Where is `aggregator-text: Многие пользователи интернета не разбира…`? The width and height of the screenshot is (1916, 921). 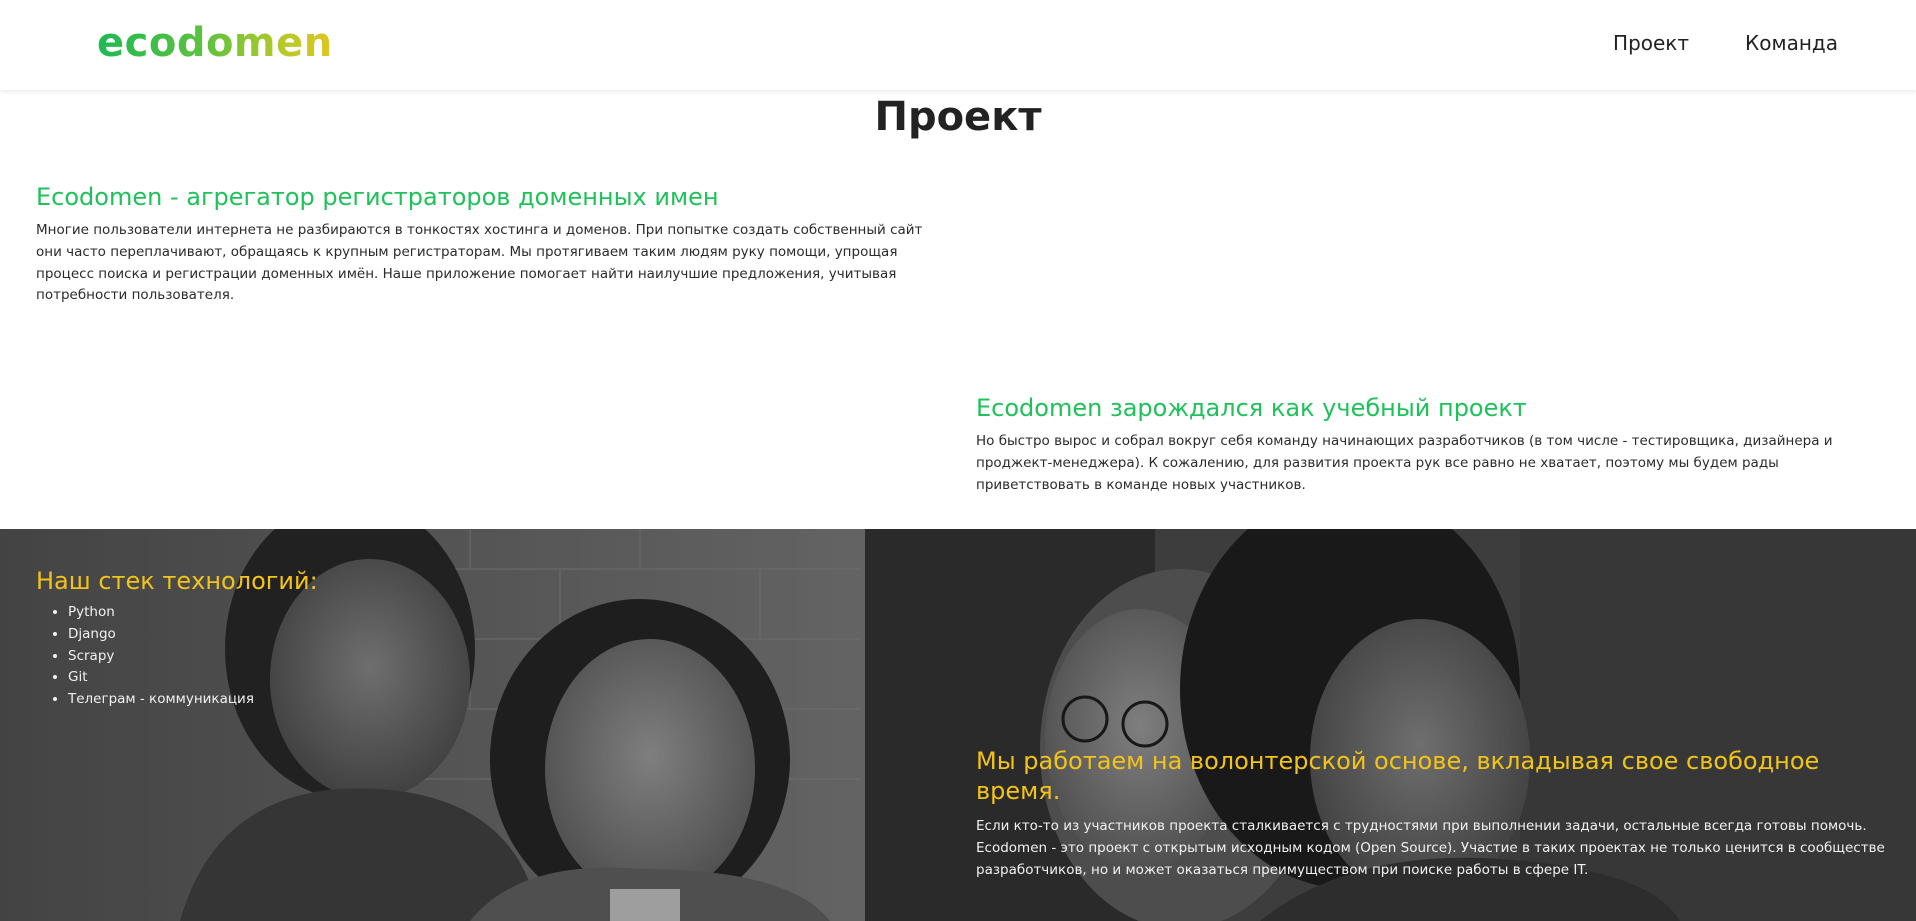 aggregator-text: Многие пользователи интернета не разбира… is located at coordinates (479, 263).